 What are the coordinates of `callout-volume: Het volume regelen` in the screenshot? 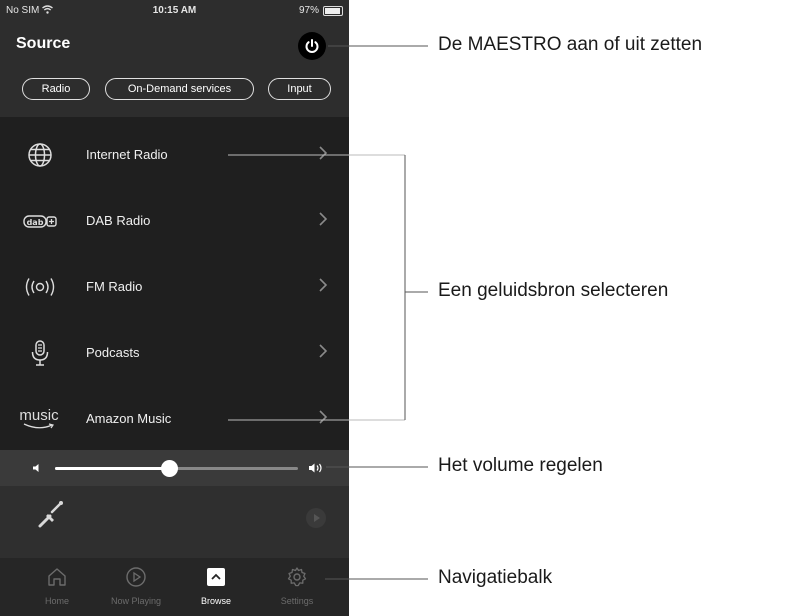 It's located at (520, 465).